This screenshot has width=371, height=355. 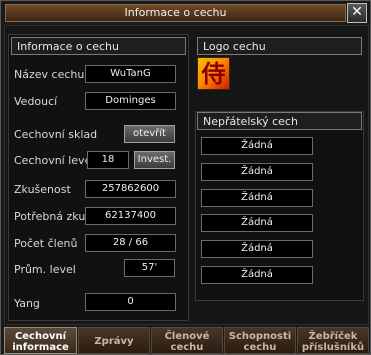 What do you see at coordinates (257, 198) in the screenshot?
I see `enemy-slot-3: Žádná` at bounding box center [257, 198].